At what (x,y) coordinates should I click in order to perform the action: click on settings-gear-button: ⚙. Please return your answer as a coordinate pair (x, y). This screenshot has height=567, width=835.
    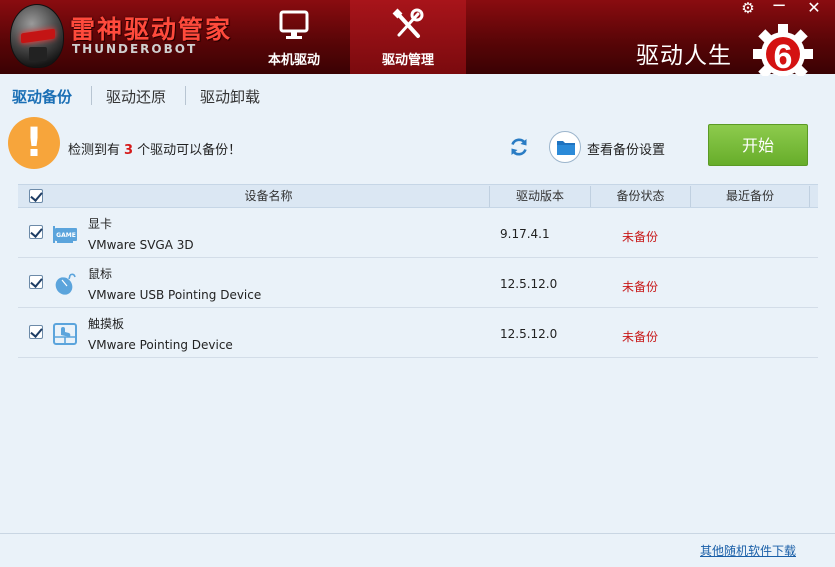
    Looking at the image, I should click on (748, 8).